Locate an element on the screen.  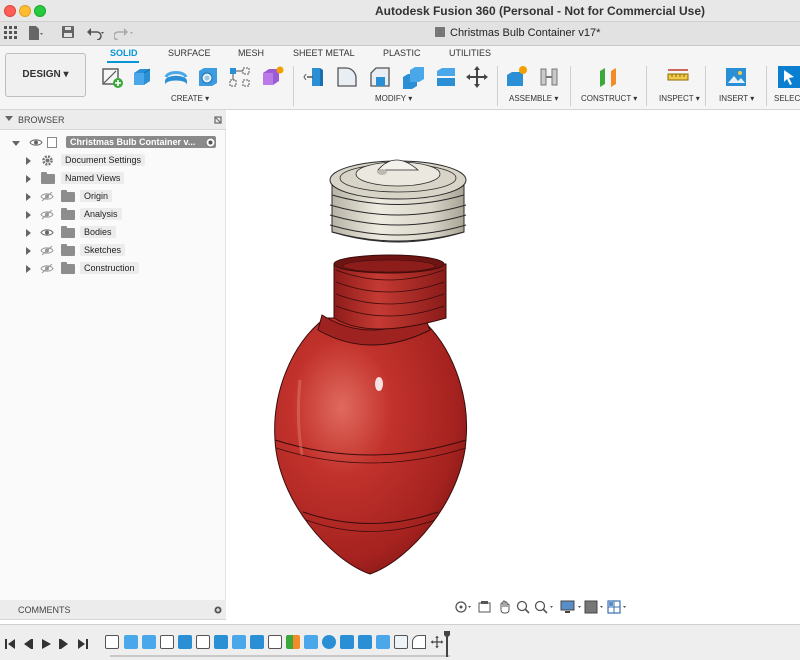
tree-item-origin: Origin is located at coordinates (121, 197).